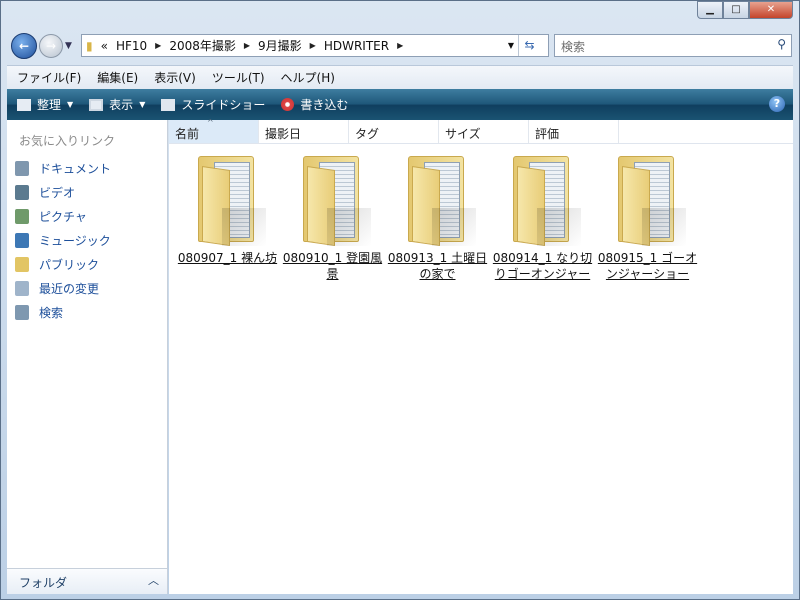 This screenshot has width=800, height=600. What do you see at coordinates (22, 240) in the screenshot?
I see `music-icon` at bounding box center [22, 240].